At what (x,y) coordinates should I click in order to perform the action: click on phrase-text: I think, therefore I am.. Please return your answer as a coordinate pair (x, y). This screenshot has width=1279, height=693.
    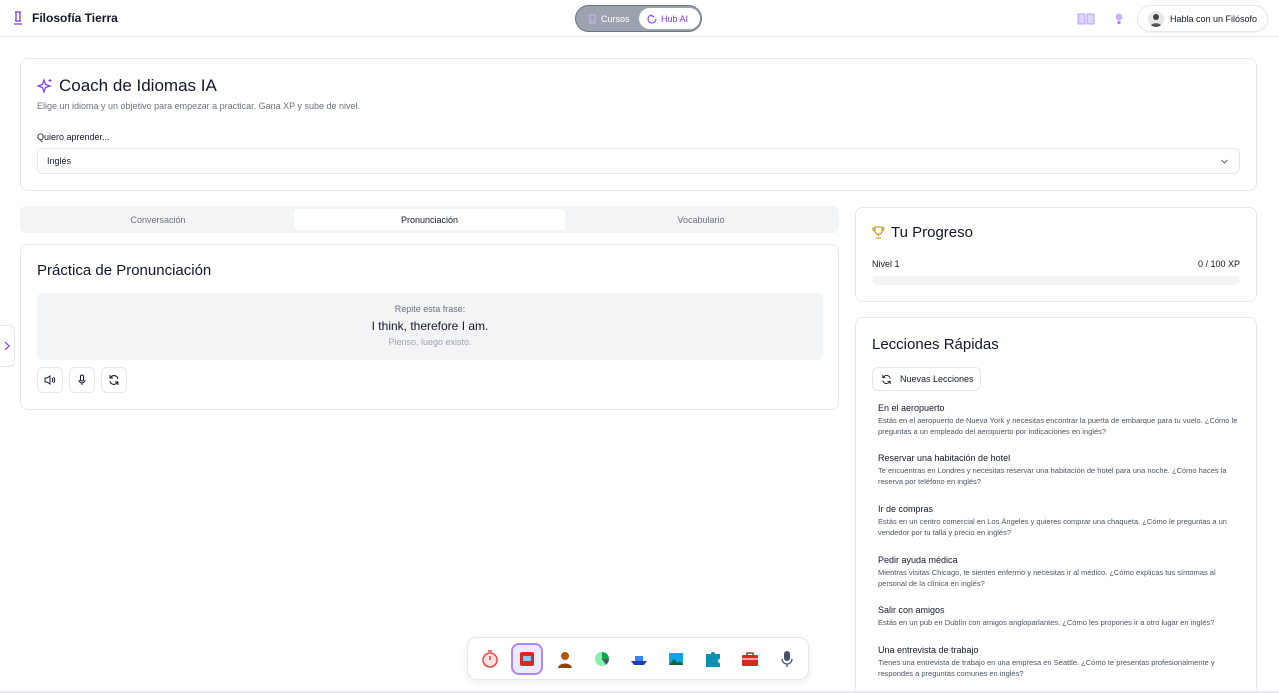
    Looking at the image, I should click on (430, 326).